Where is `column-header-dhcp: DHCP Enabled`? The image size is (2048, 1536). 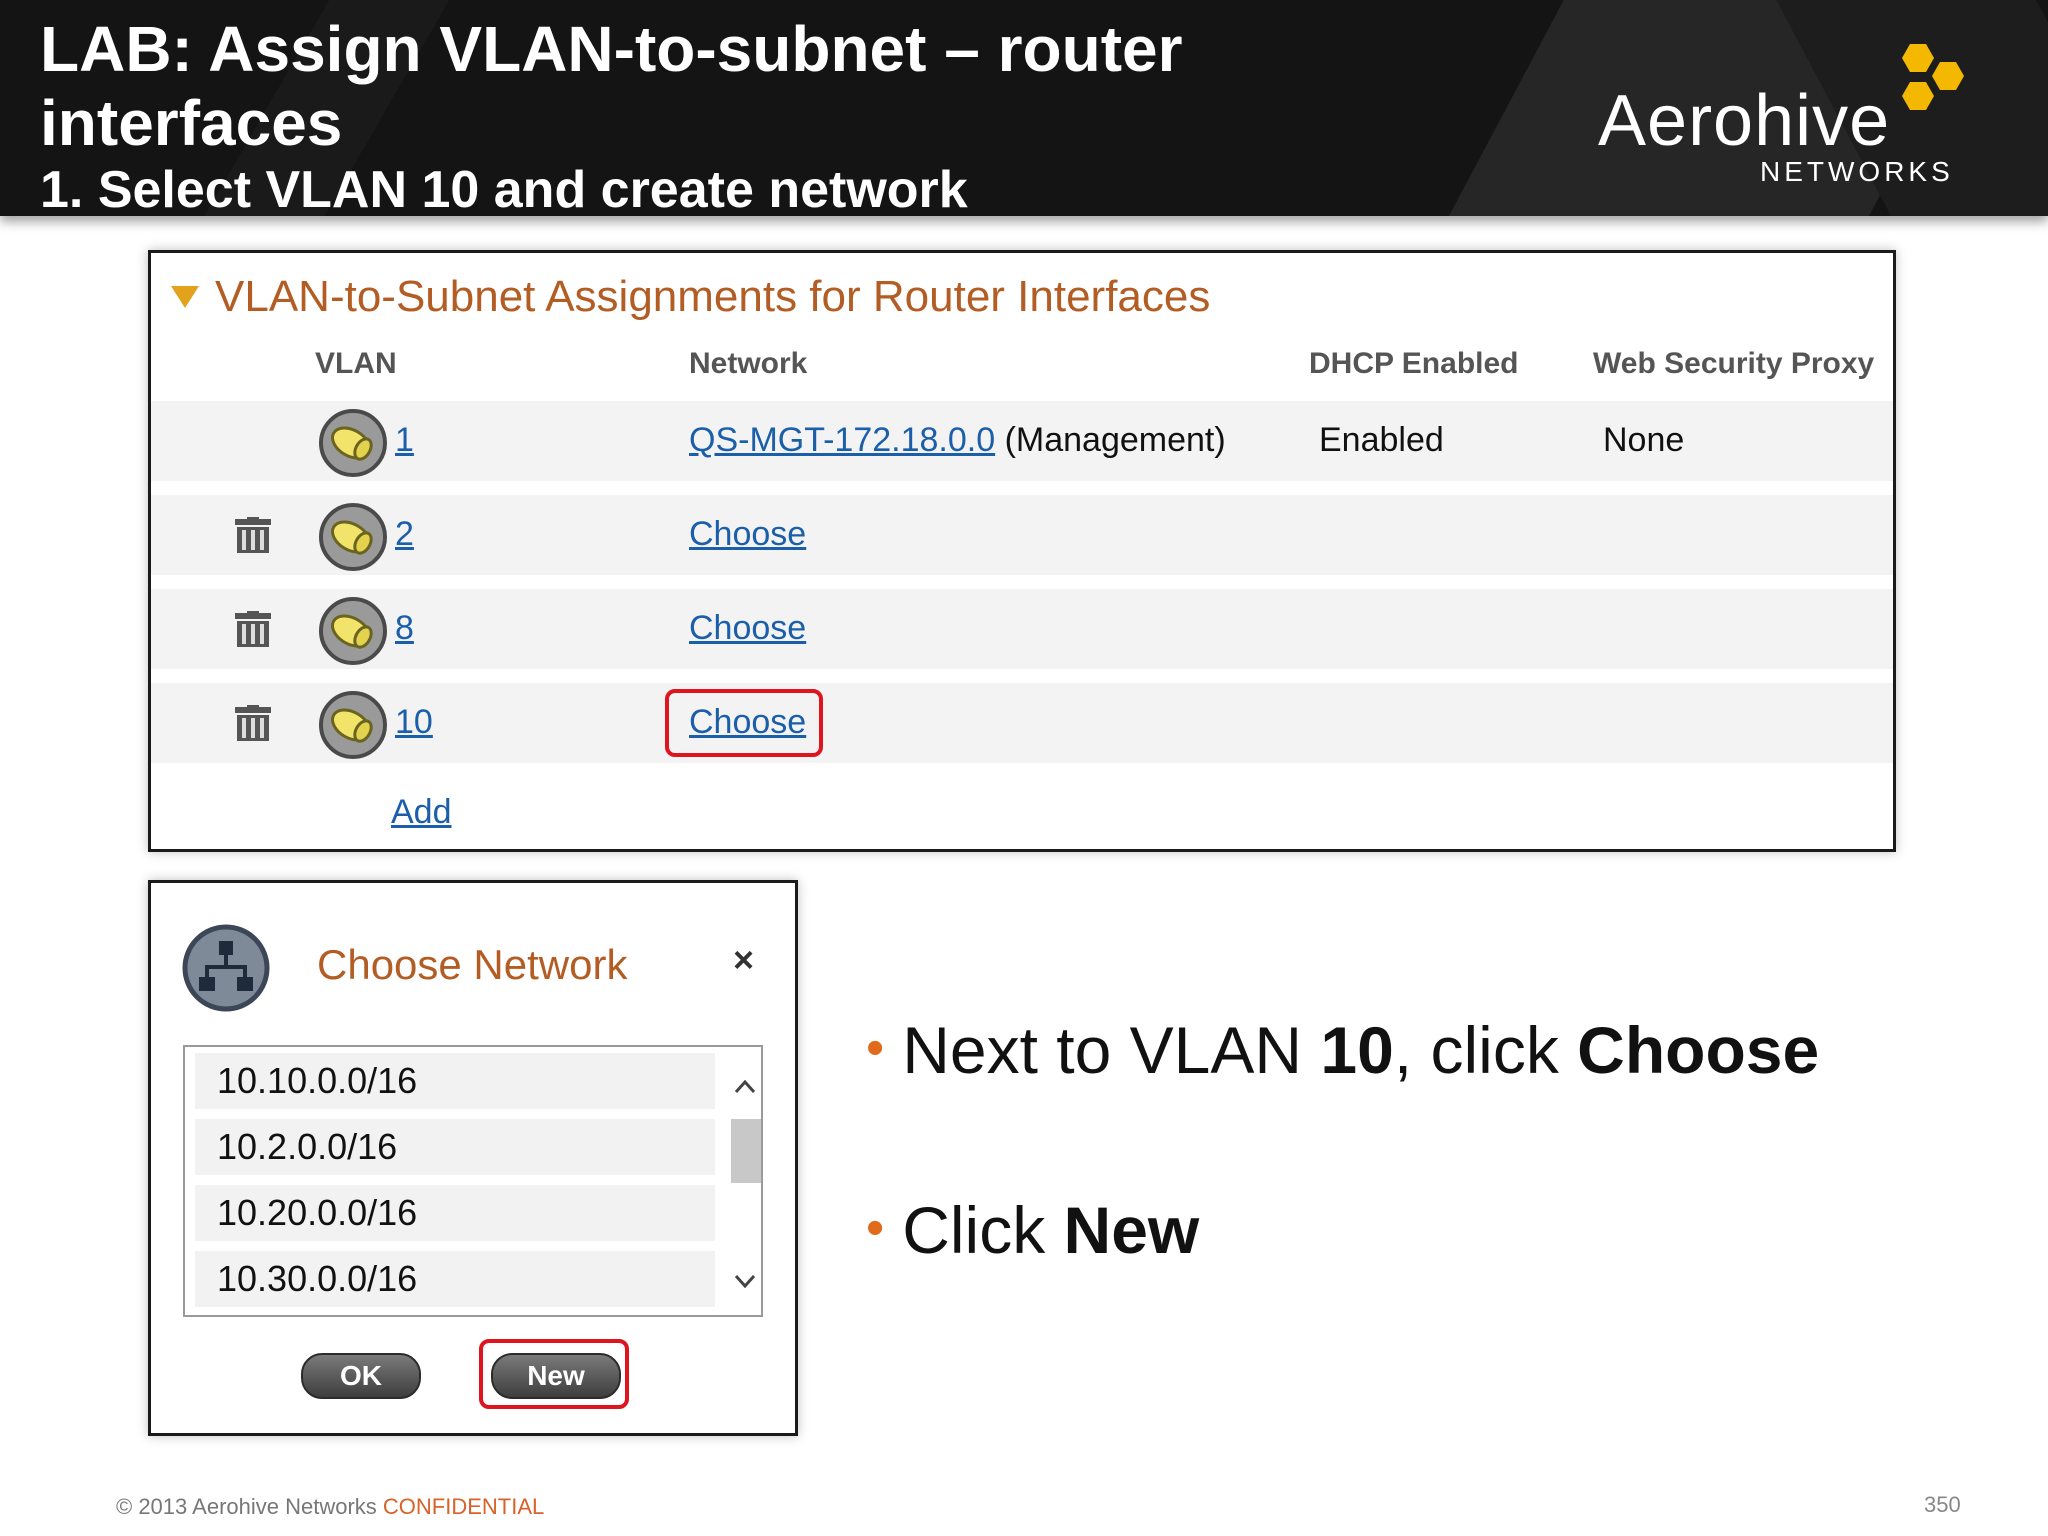 column-header-dhcp: DHCP Enabled is located at coordinates (1414, 363).